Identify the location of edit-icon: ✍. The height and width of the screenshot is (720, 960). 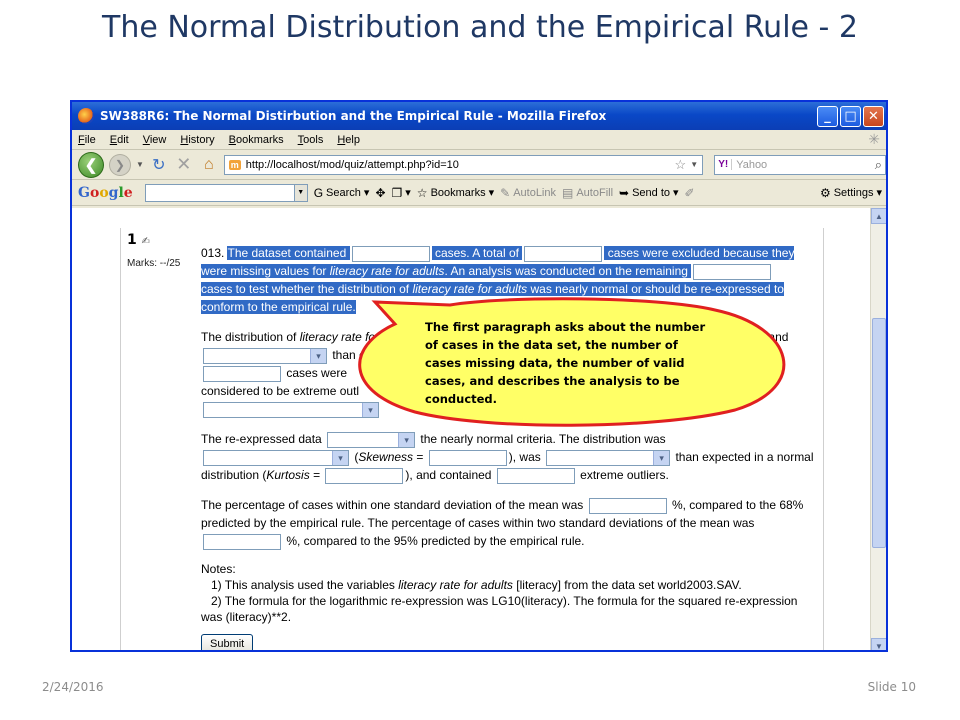
(146, 241).